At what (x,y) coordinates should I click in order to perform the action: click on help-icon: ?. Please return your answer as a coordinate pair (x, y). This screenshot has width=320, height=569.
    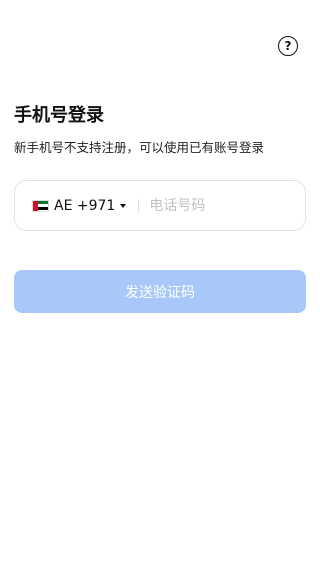
    Looking at the image, I should click on (288, 46).